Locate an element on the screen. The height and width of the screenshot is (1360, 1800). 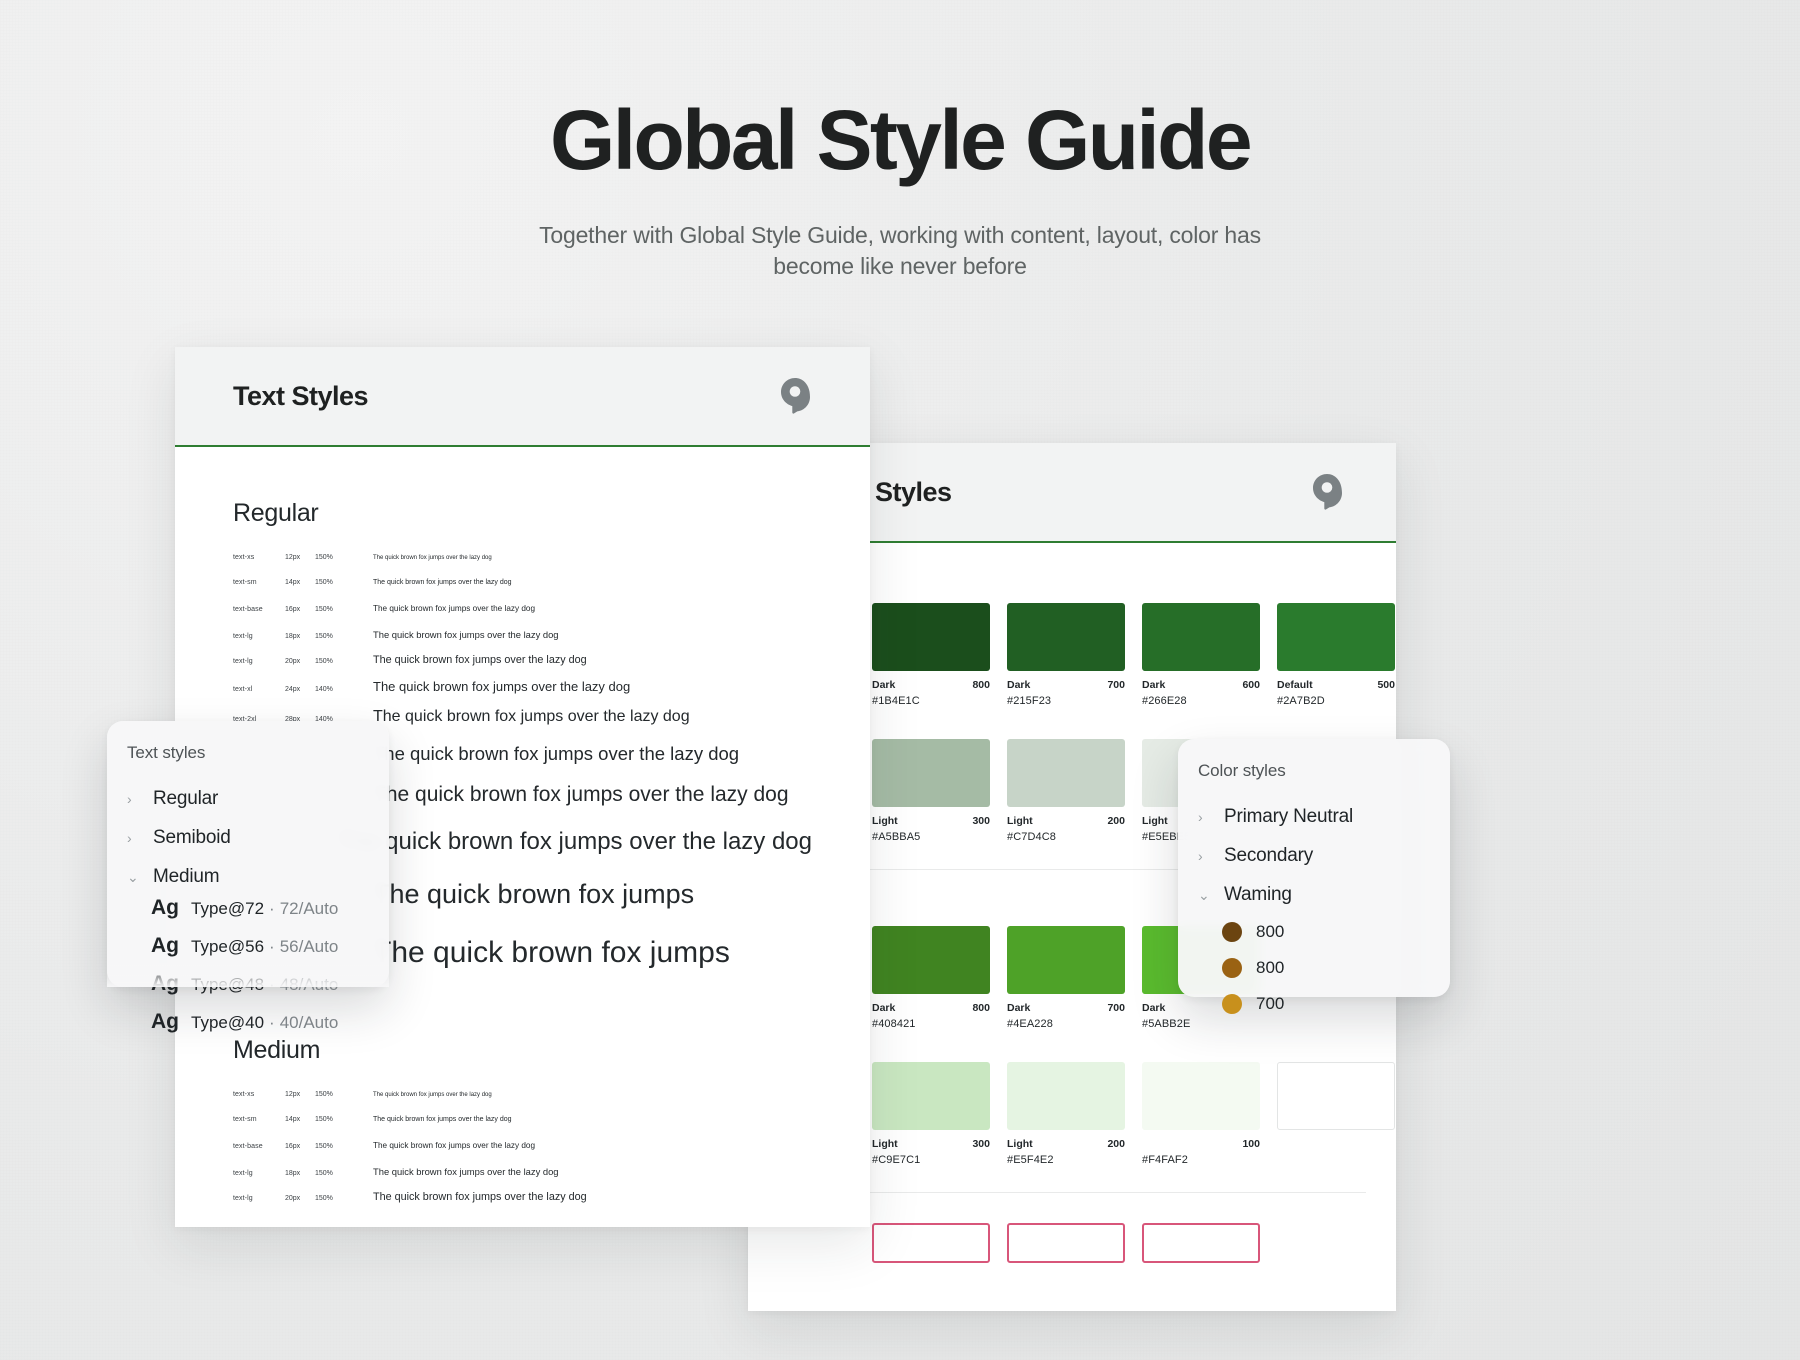
swatch-block-empty is located at coordinates (1336, 1114).